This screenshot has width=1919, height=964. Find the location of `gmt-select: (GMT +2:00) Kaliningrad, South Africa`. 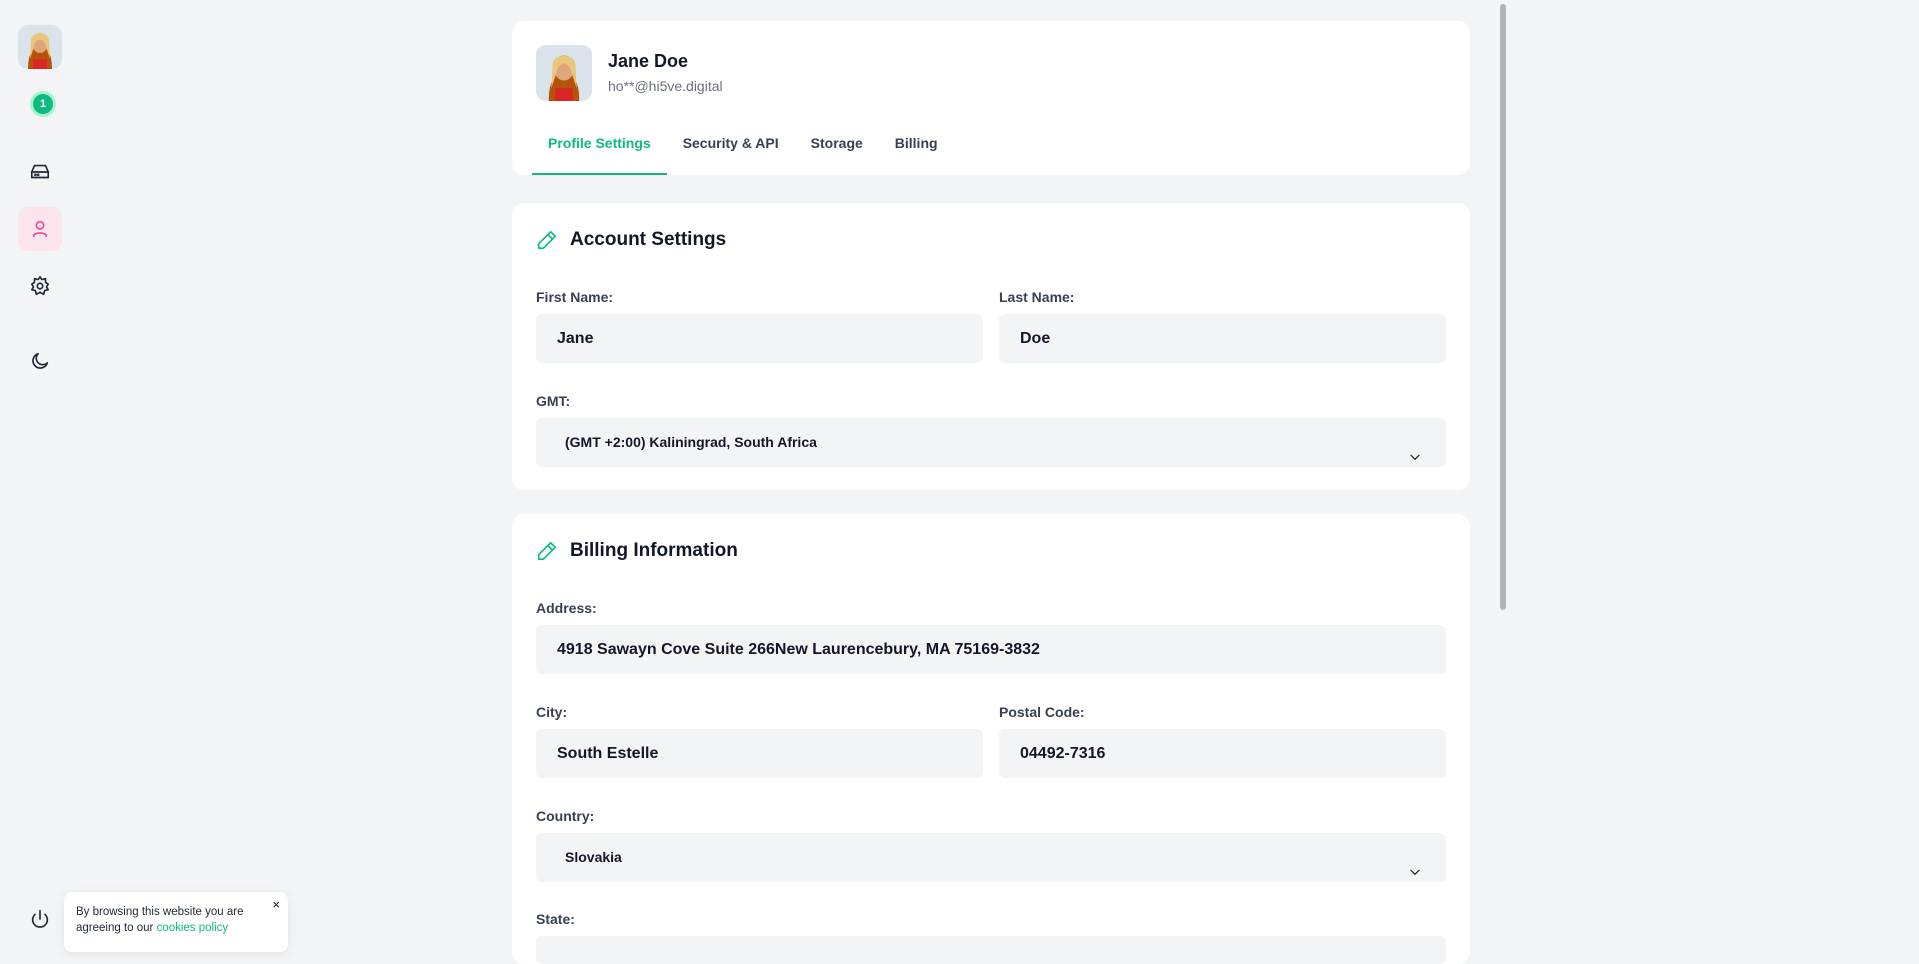

gmt-select: (GMT +2:00) Kaliningrad, South Africa is located at coordinates (991, 442).